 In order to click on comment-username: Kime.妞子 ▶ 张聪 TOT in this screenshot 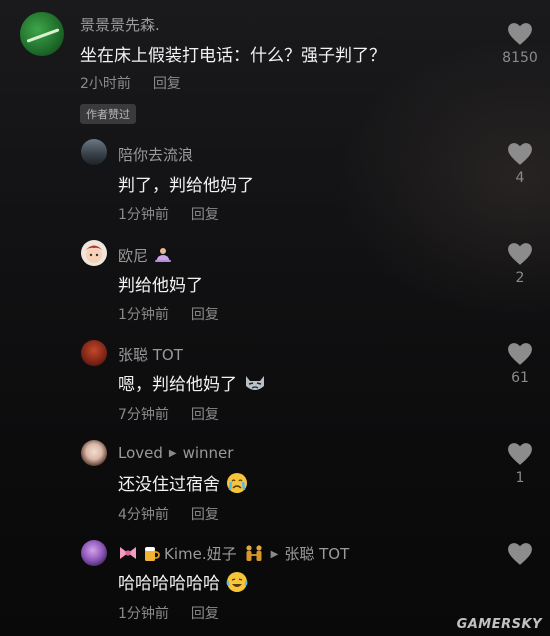, I will do `click(233, 554)`.